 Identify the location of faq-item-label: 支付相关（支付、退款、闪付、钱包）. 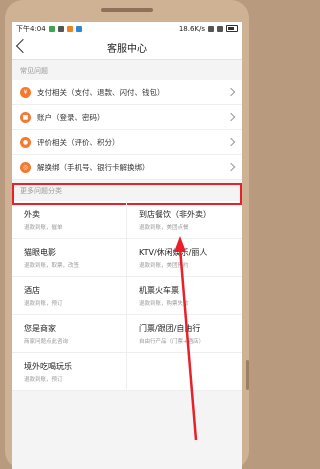
(101, 92).